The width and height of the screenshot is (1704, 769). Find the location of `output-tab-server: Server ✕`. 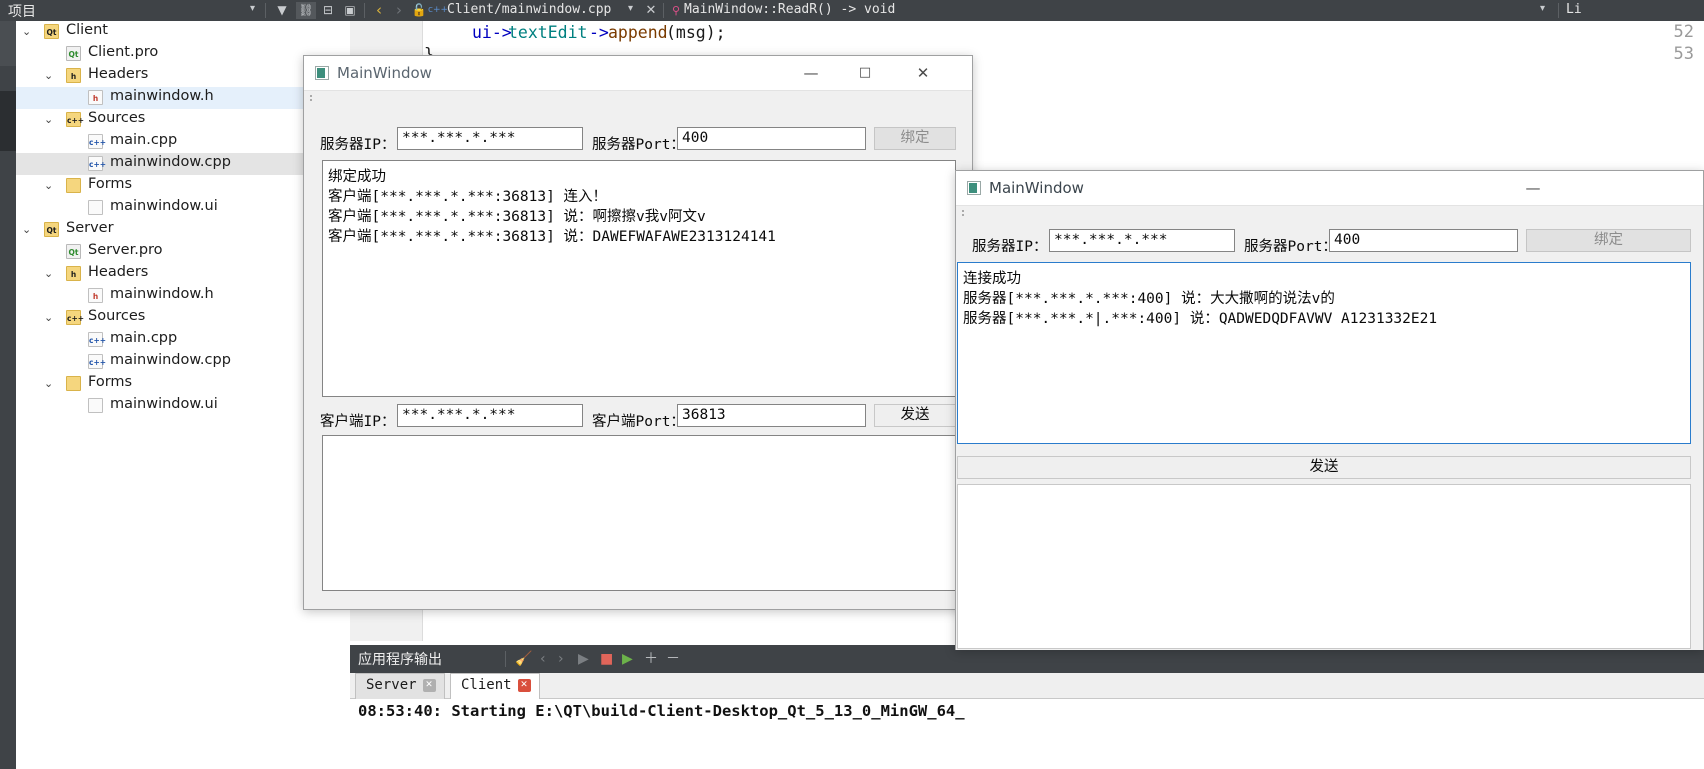

output-tab-server: Server ✕ is located at coordinates (400, 686).